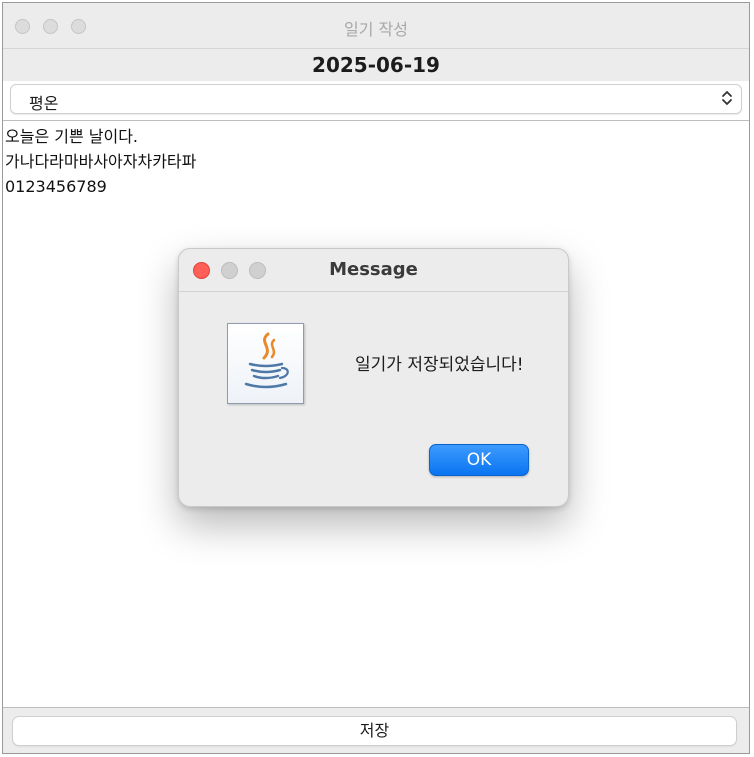 Image resolution: width=754 pixels, height=757 pixels. What do you see at coordinates (44, 103) in the screenshot?
I see `mood-selected-value: 평온` at bounding box center [44, 103].